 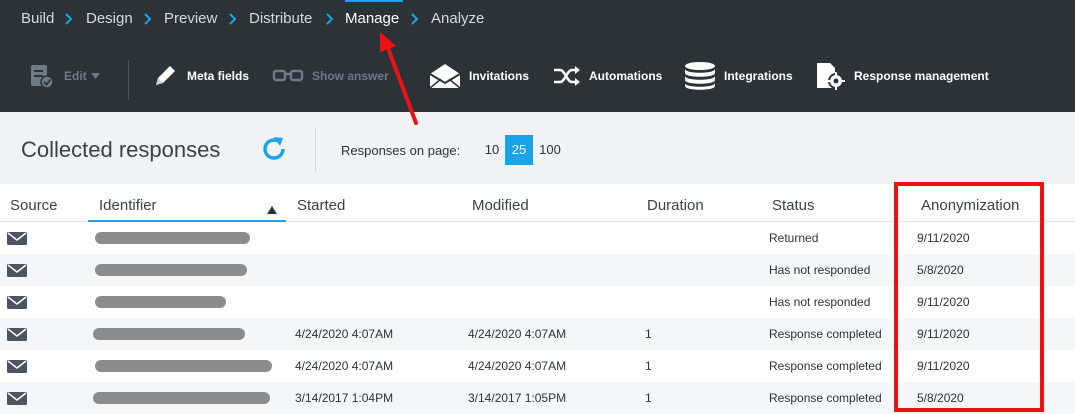 What do you see at coordinates (398, 78) in the screenshot?
I see `red-arrow-annotation` at bounding box center [398, 78].